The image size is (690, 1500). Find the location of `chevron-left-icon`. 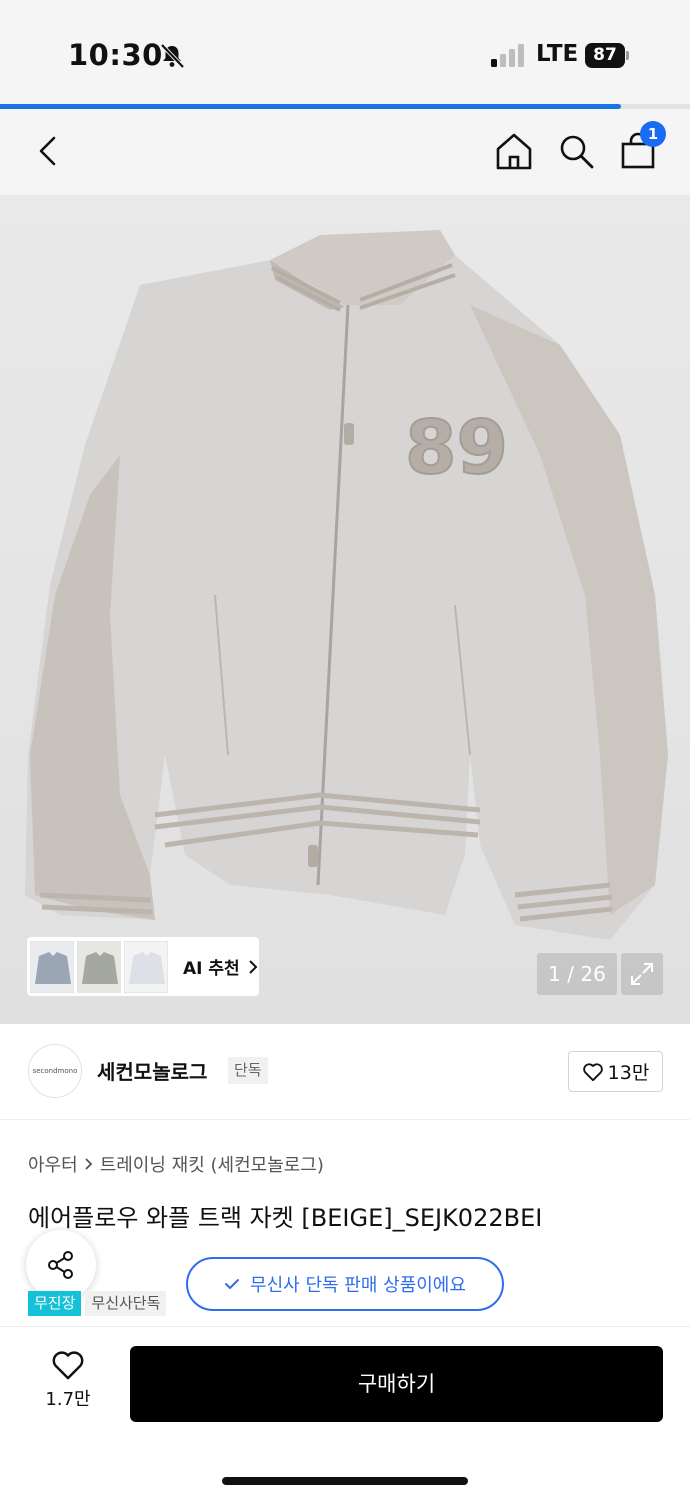

chevron-left-icon is located at coordinates (47, 151).